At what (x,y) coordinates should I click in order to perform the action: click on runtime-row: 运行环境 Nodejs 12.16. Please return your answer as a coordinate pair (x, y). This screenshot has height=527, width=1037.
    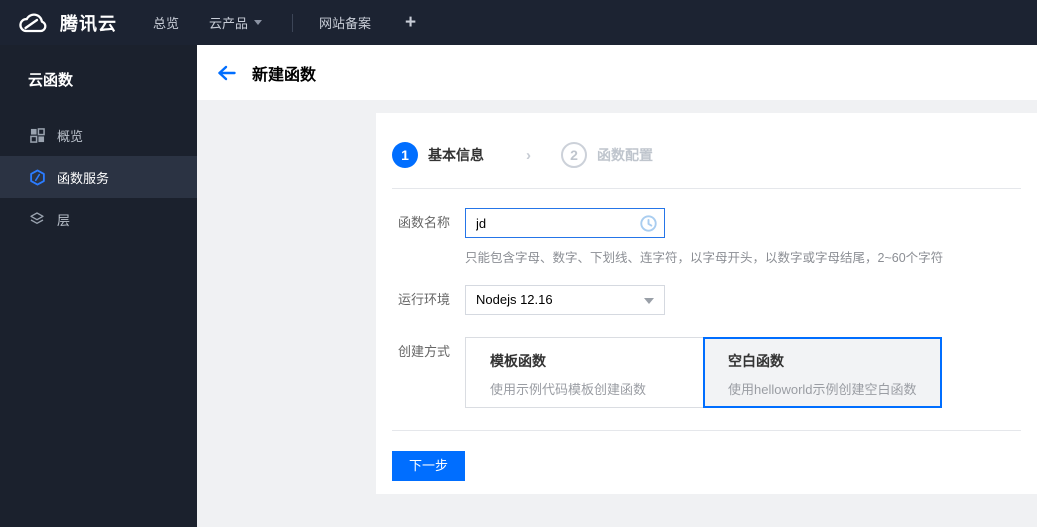
    Looking at the image, I should click on (706, 300).